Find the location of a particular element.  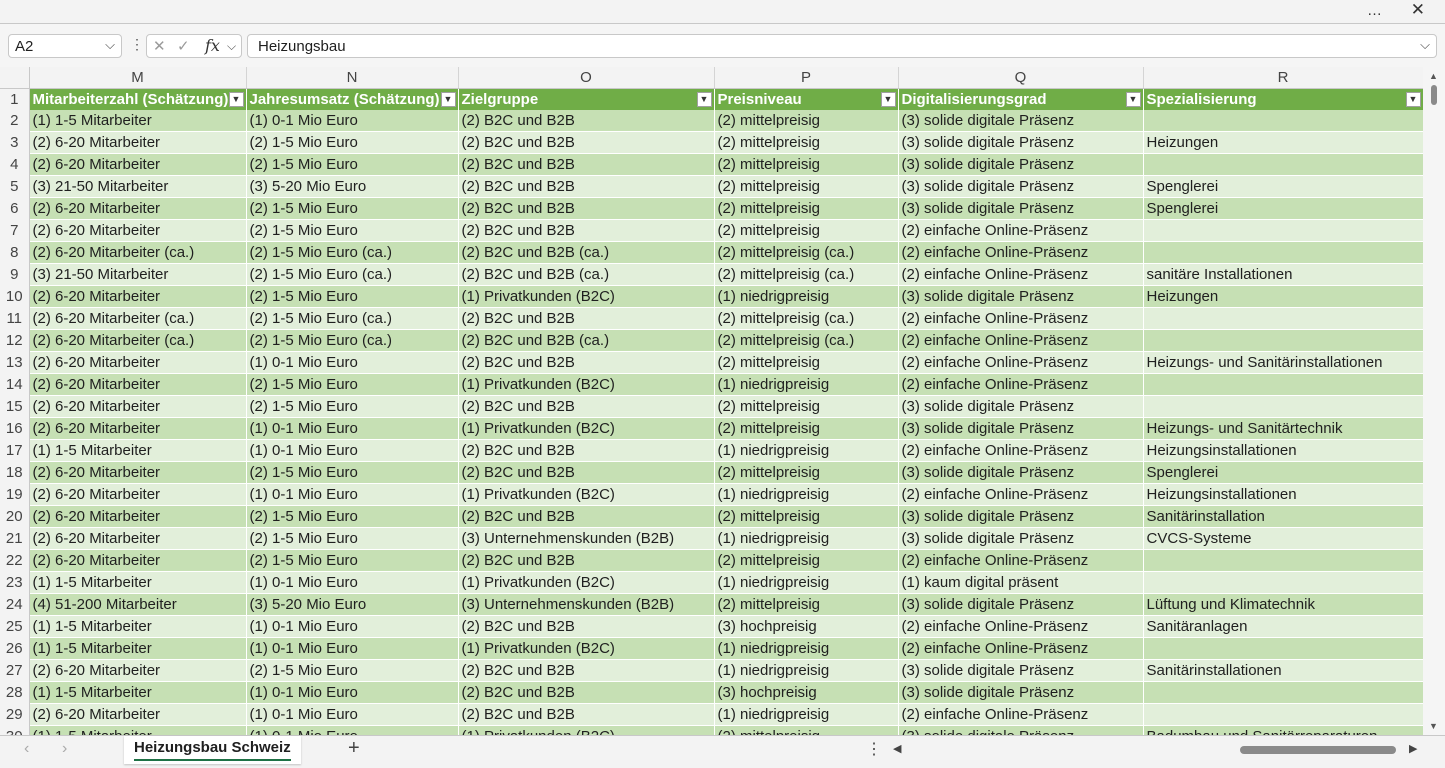

row-header: 17 is located at coordinates (15, 450).